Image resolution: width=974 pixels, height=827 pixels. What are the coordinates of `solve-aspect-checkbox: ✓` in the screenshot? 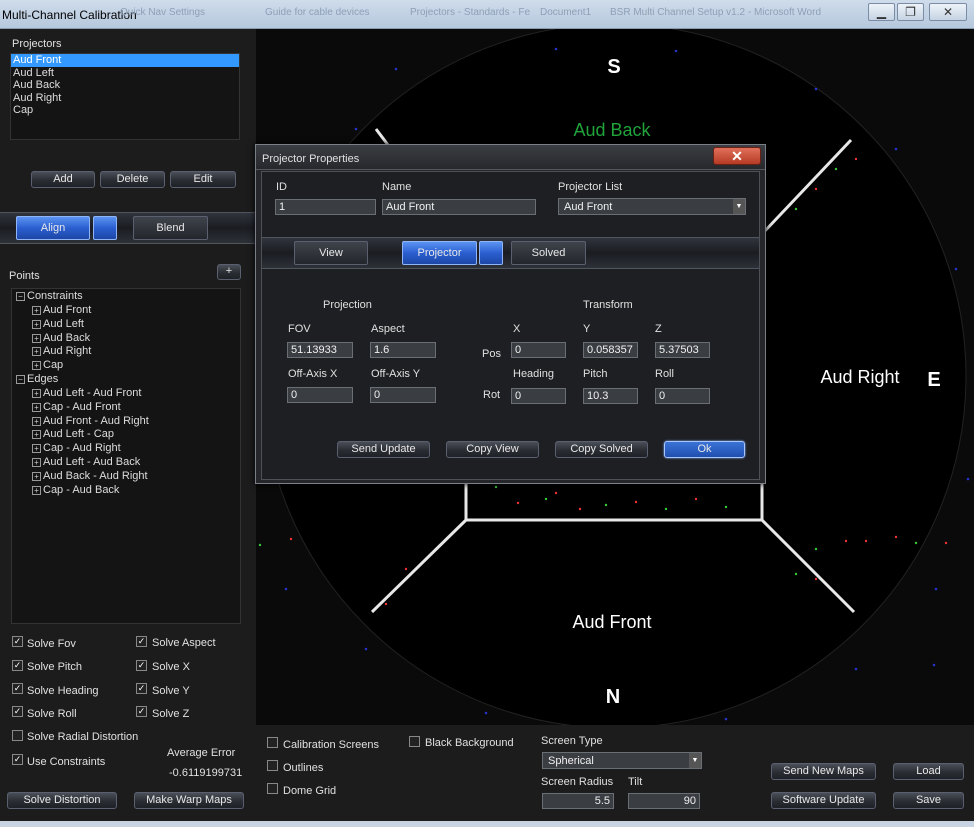 It's located at (141, 641).